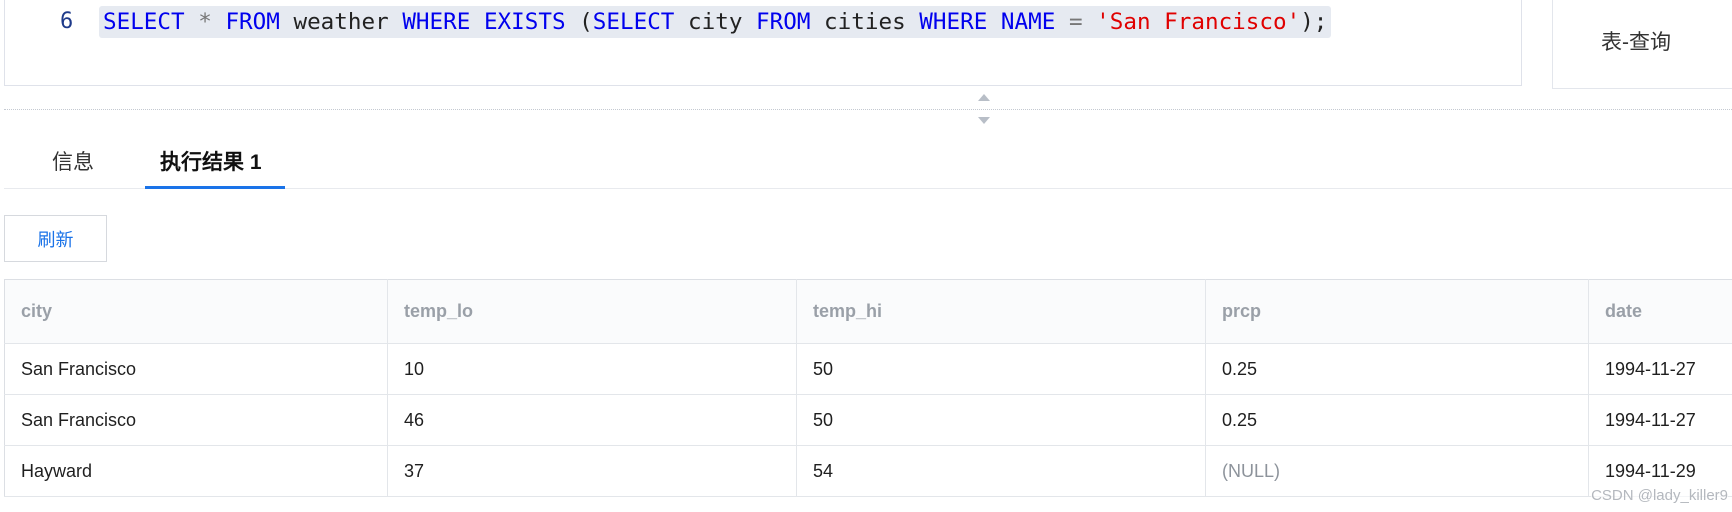 This screenshot has height=512, width=1732. What do you see at coordinates (196, 311) in the screenshot?
I see `column-header-city: city` at bounding box center [196, 311].